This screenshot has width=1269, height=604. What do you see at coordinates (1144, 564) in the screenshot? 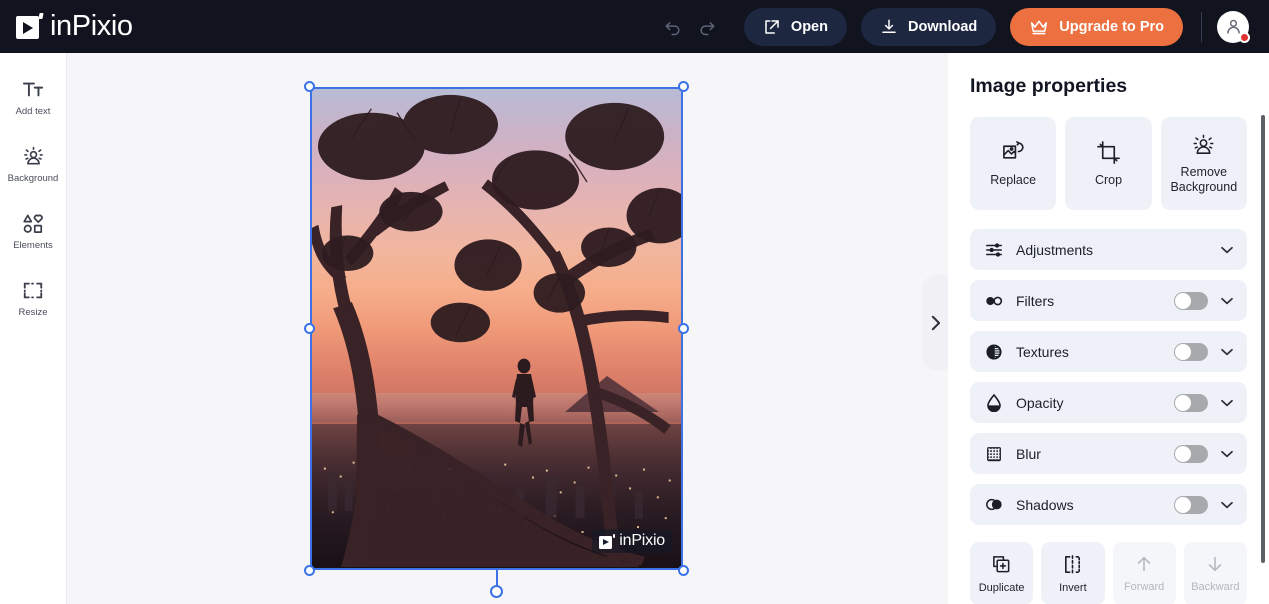
I see `arrow-up-icon` at bounding box center [1144, 564].